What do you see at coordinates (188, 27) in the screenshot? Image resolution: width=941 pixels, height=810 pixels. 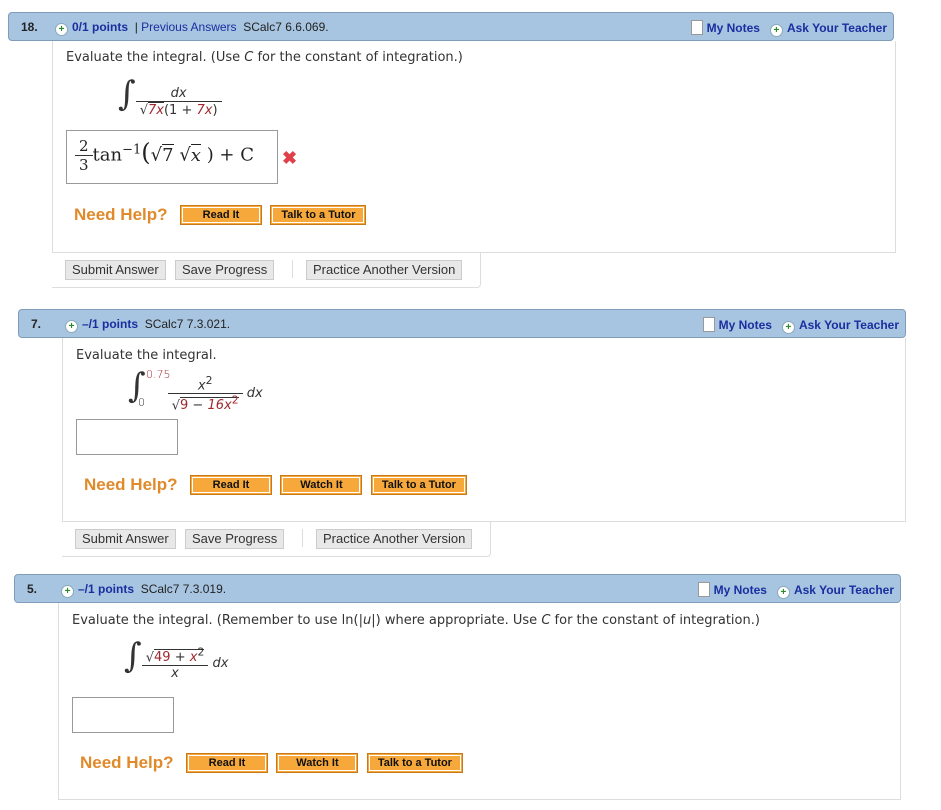 I see `previous-answers-link: Previous Answers` at bounding box center [188, 27].